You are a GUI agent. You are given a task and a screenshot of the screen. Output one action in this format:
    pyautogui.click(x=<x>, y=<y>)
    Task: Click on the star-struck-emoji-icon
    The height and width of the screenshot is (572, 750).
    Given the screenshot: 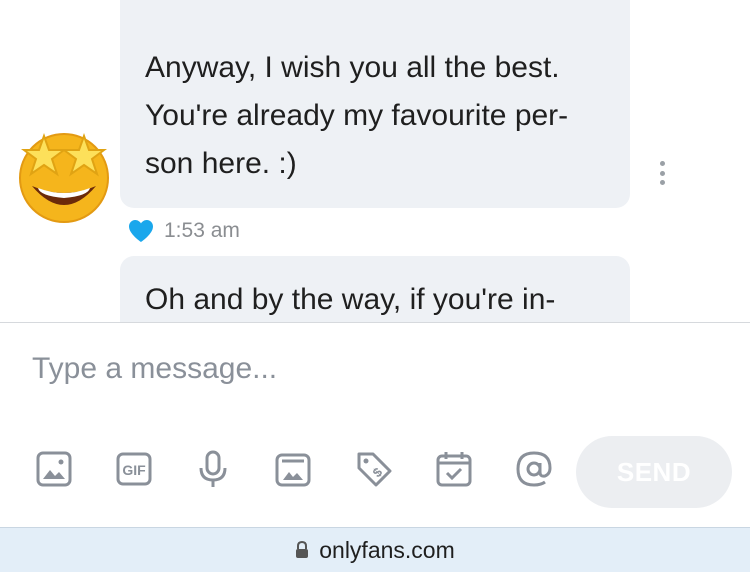 What is the action you would take?
    pyautogui.click(x=64, y=176)
    